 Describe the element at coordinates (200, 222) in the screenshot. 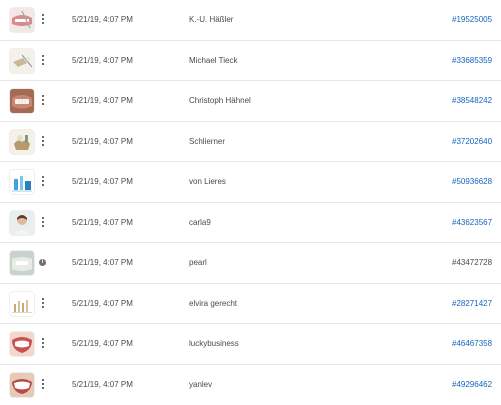

I see `row-user: carla9` at that location.